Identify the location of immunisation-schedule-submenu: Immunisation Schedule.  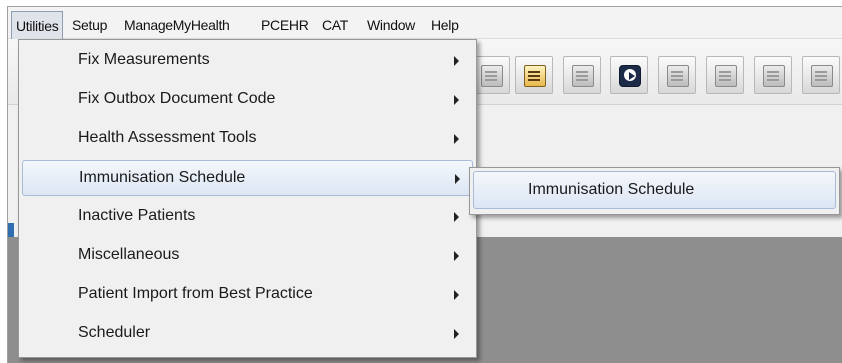
(654, 191).